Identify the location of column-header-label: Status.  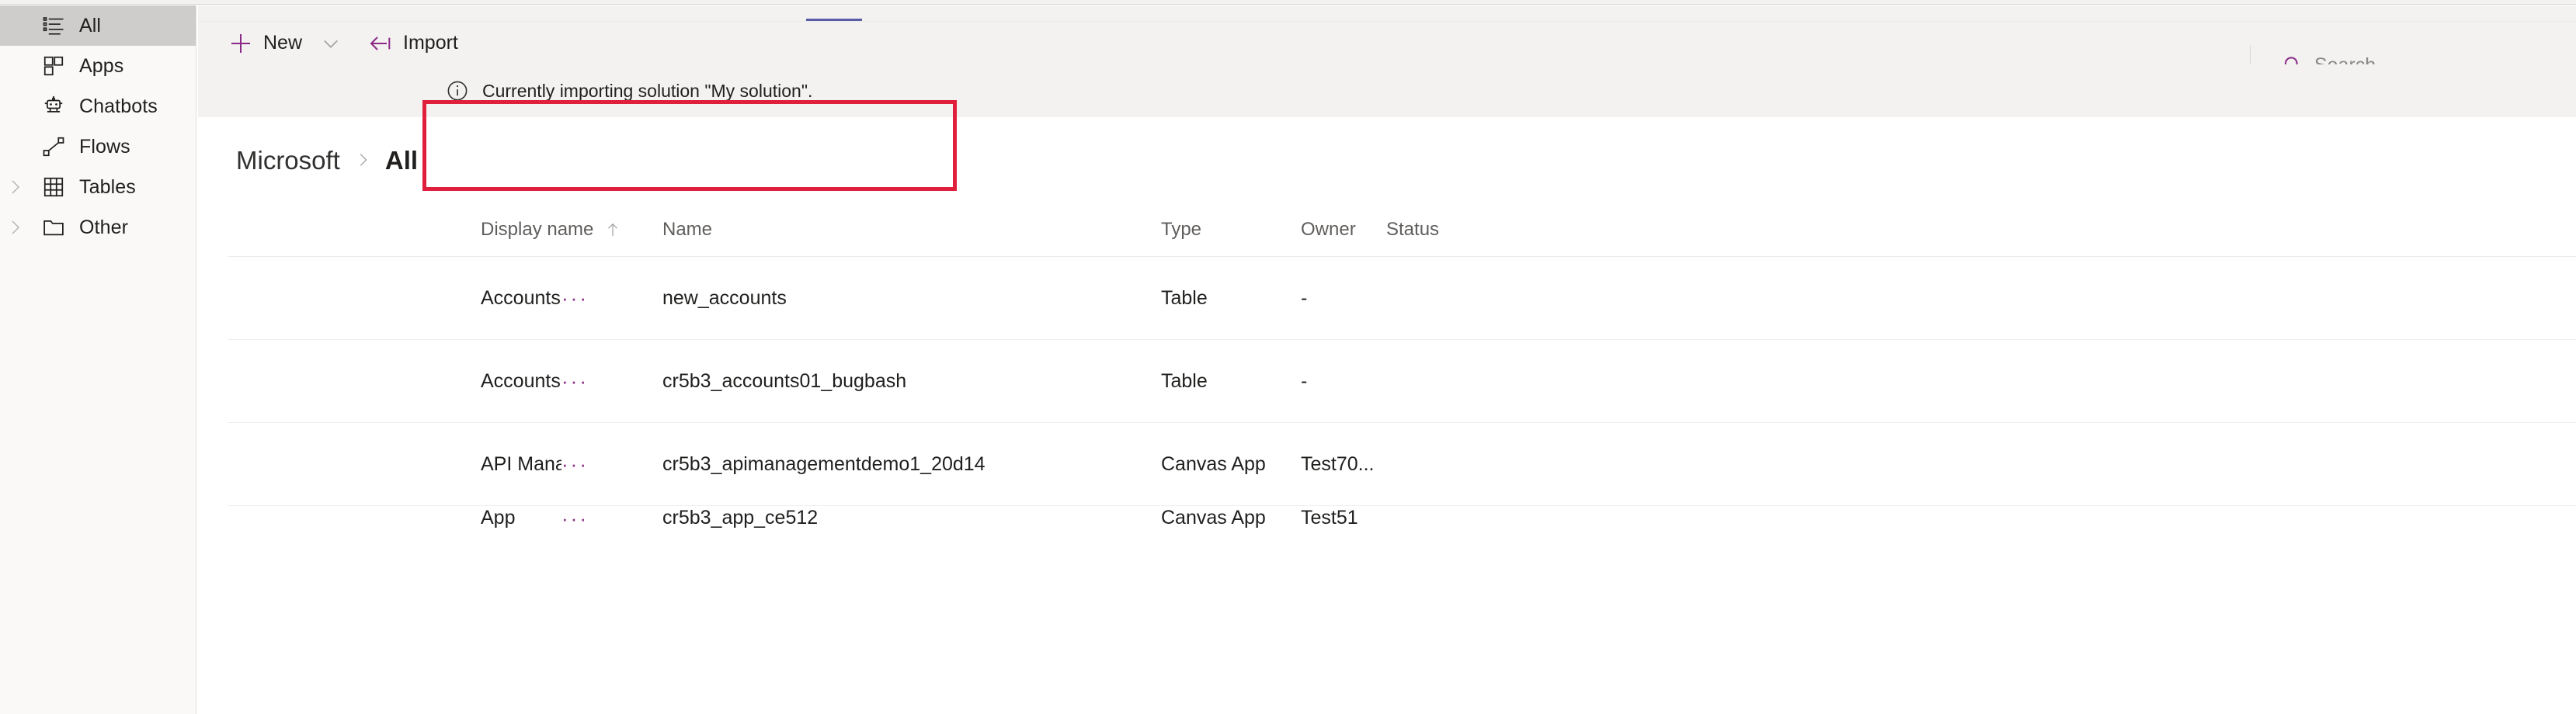
(1413, 229).